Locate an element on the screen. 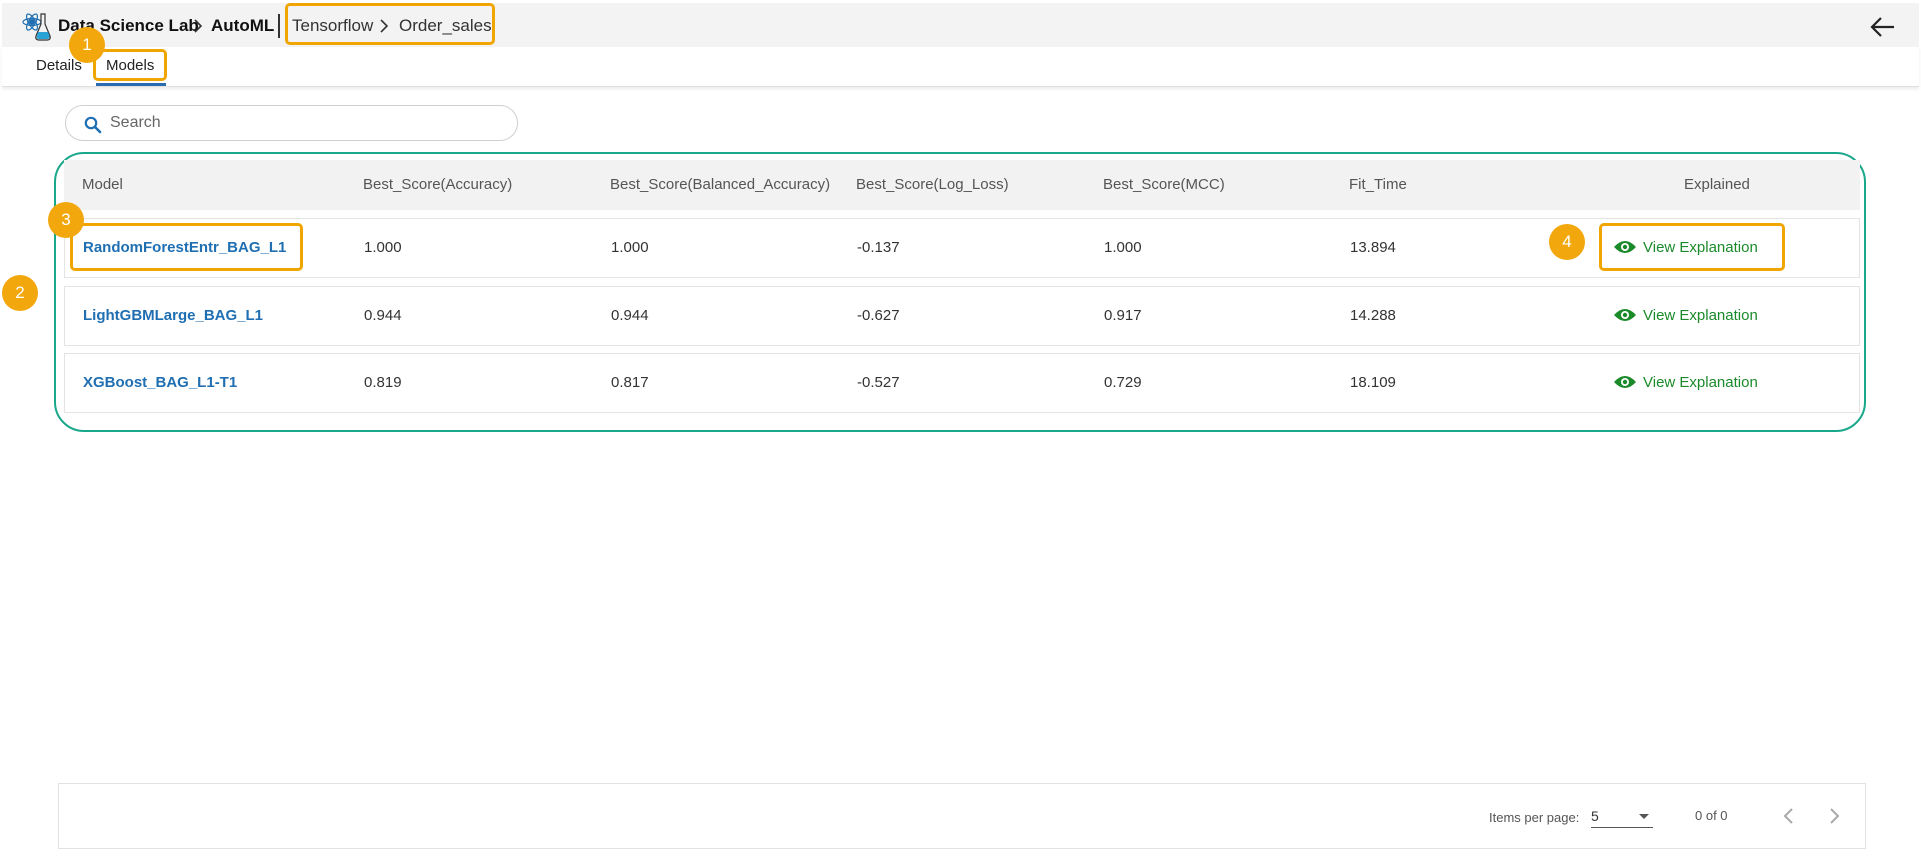  fit-time-cell: 13.894 is located at coordinates (1373, 247).